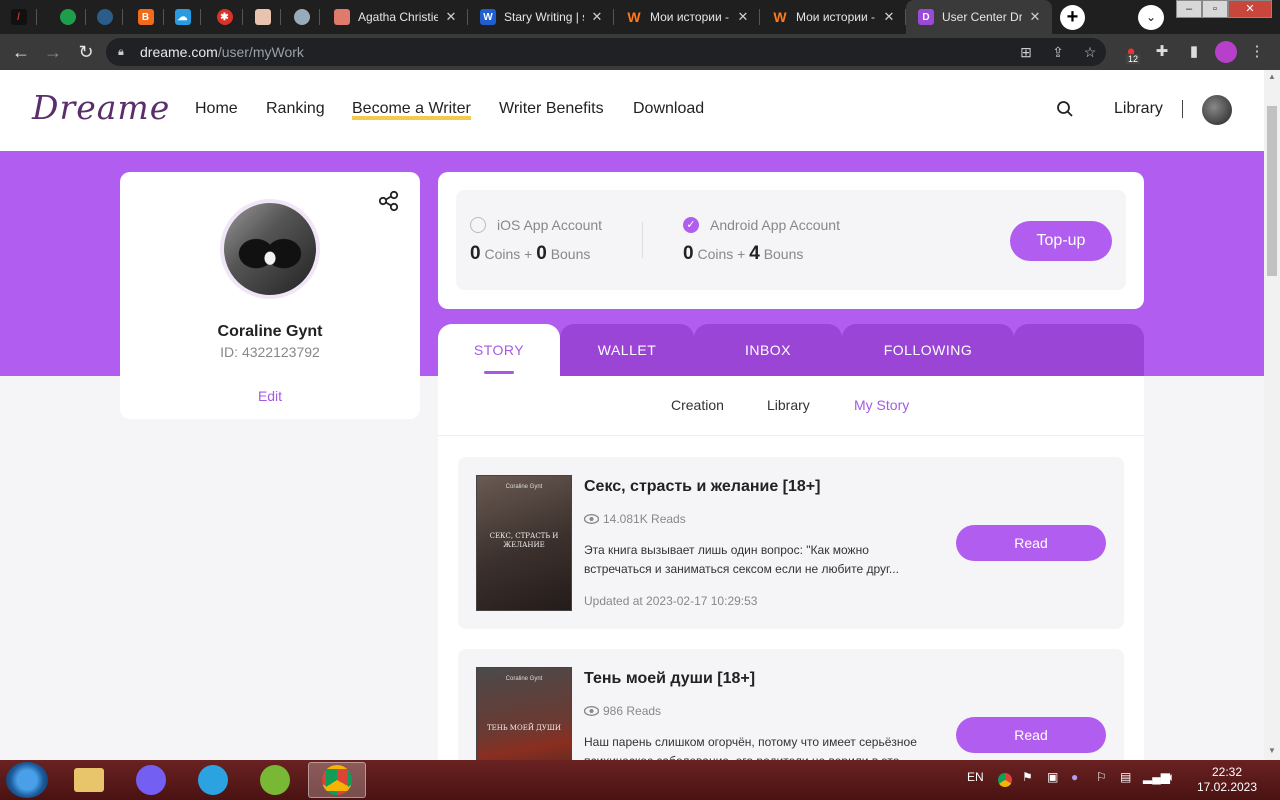 This screenshot has width=1280, height=800. I want to click on eye-icon, so click(591, 711).